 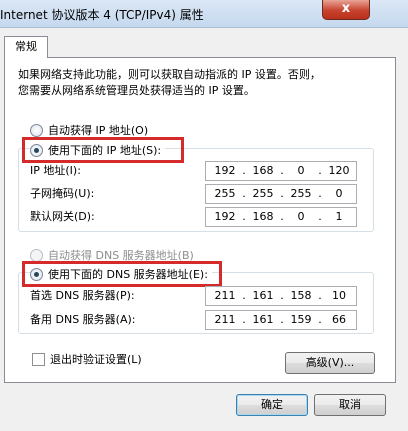 What do you see at coordinates (62, 193) in the screenshot?
I see `subnet-mask-label: 子网掩码(U):` at bounding box center [62, 193].